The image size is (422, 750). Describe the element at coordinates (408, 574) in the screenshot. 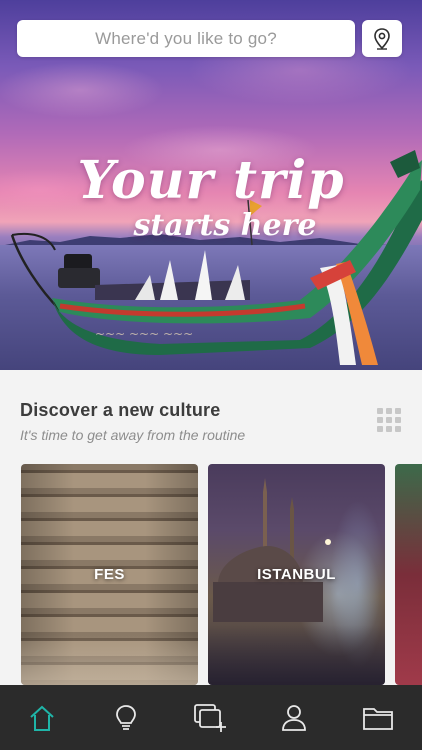

I see `culture-card-next` at that location.